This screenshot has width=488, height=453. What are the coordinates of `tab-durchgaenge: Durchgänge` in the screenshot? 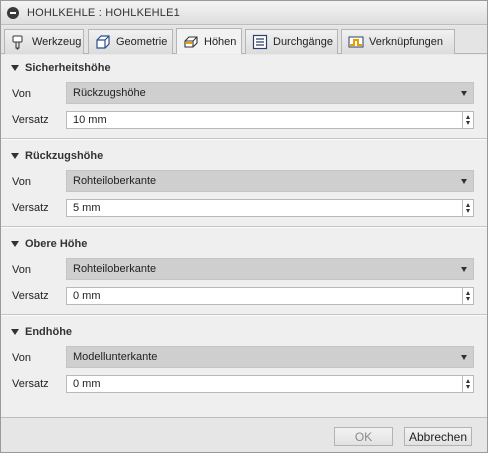 It's located at (291, 41).